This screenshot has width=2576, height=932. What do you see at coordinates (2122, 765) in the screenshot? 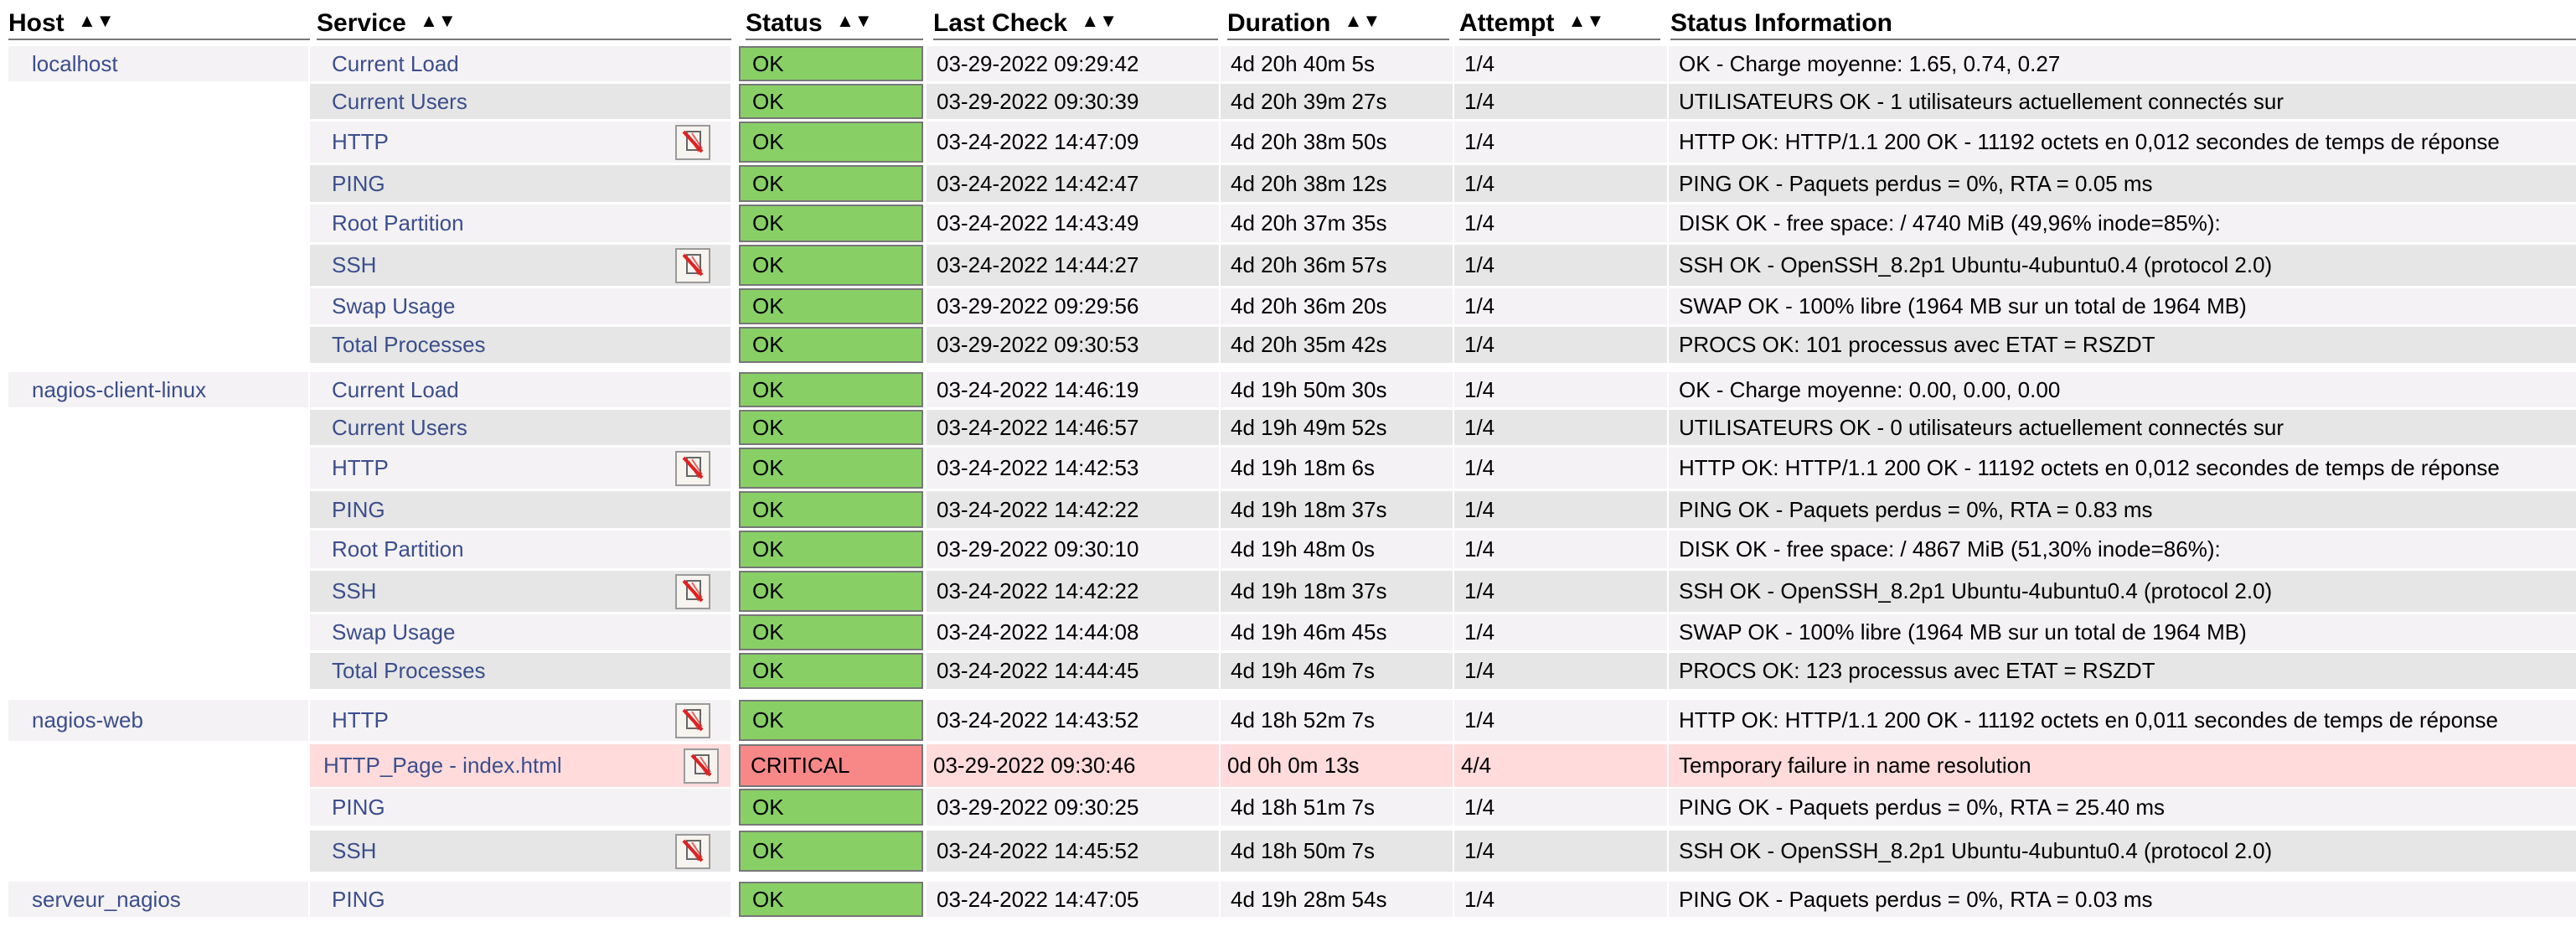
I see `status-information-cell: Temporary failure in name resolution` at bounding box center [2122, 765].